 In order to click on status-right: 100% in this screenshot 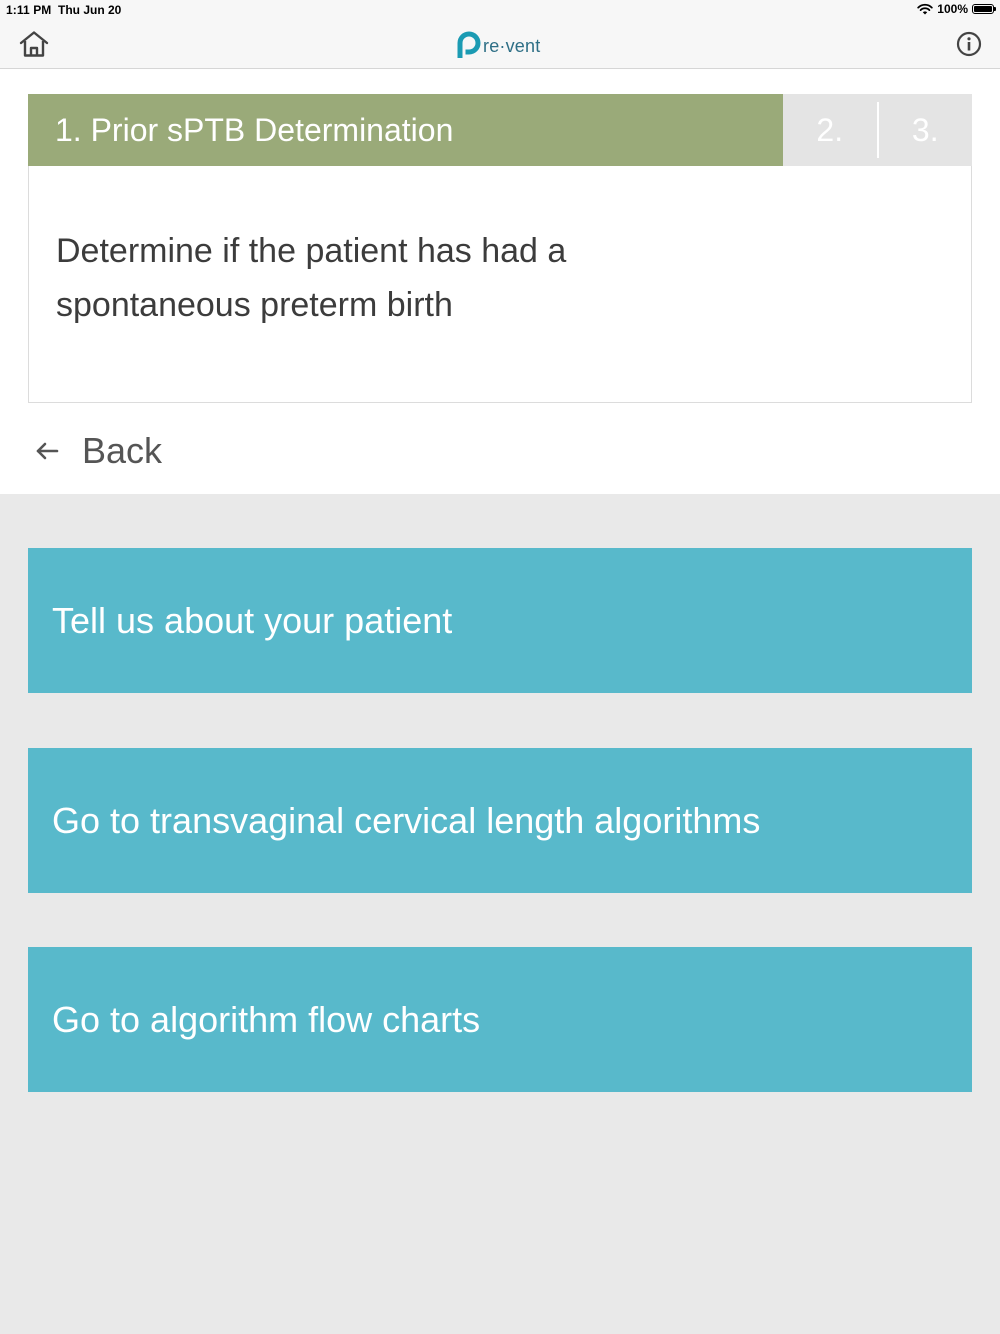, I will do `click(956, 9)`.